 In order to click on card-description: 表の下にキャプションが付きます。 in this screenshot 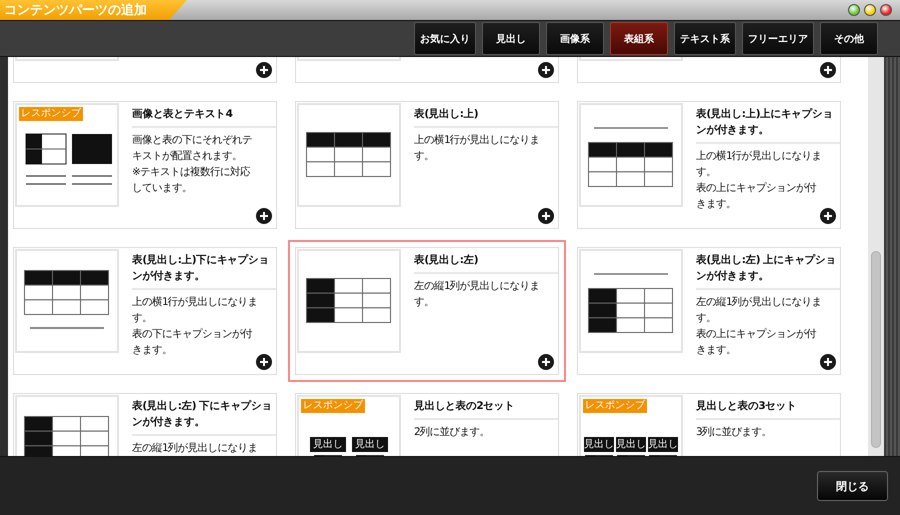, I will do `click(193, 342)`.